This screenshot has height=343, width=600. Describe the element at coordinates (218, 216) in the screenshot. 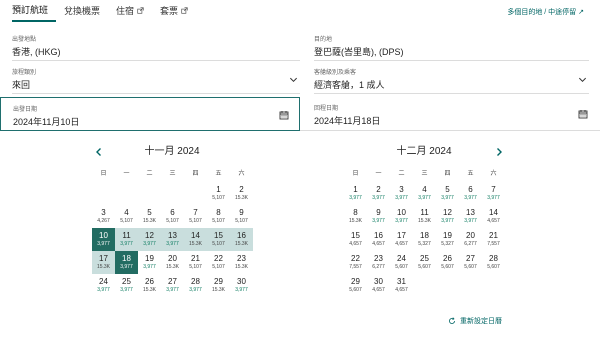

I see `calendar-day: 8 5,107` at that location.